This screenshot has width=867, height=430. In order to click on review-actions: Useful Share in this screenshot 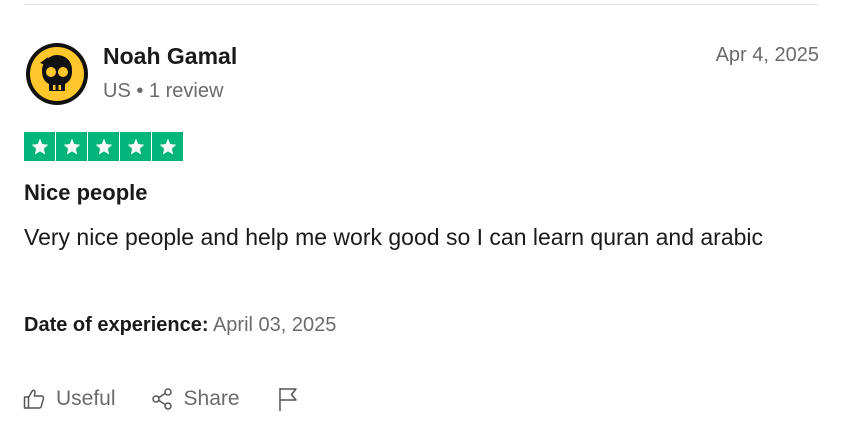, I will do `click(161, 399)`.